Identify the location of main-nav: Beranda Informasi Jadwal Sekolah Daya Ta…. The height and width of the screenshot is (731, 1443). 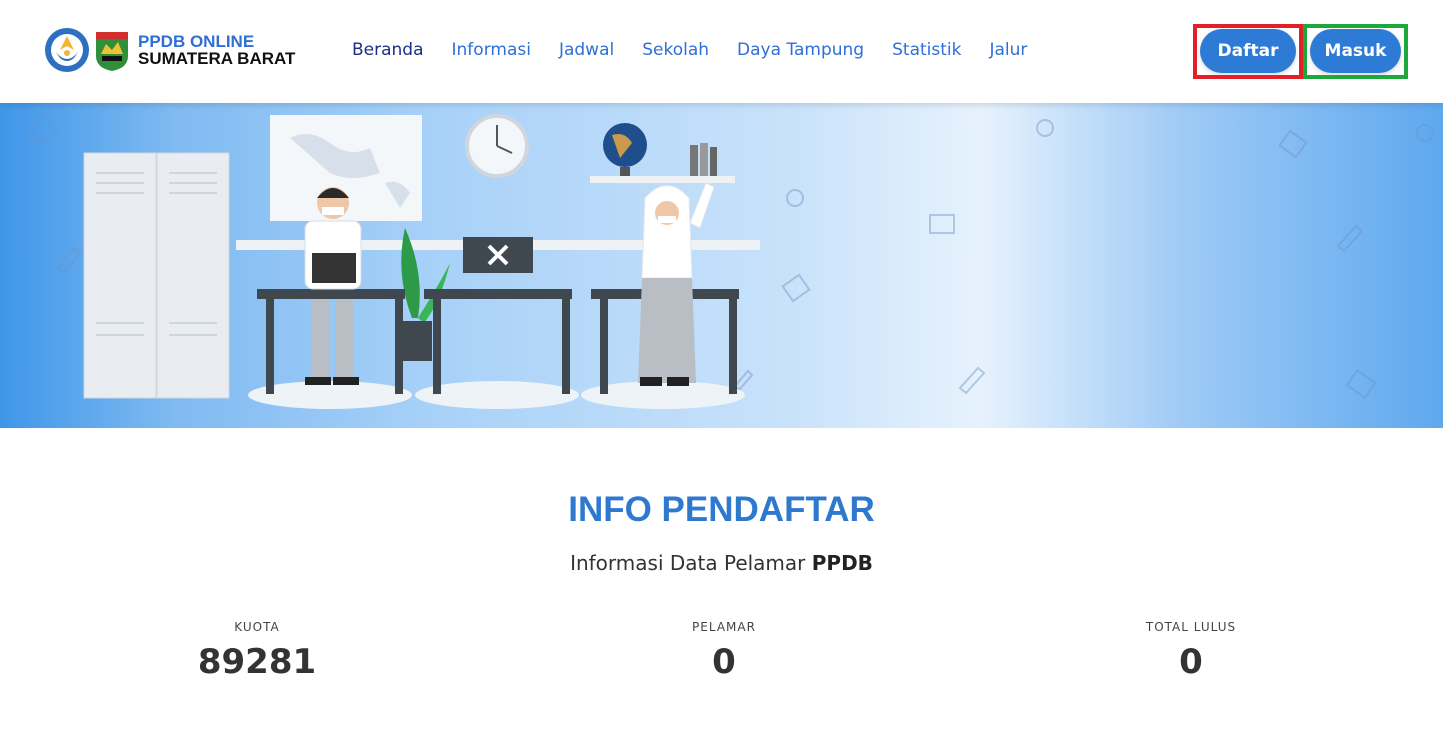
(703, 50).